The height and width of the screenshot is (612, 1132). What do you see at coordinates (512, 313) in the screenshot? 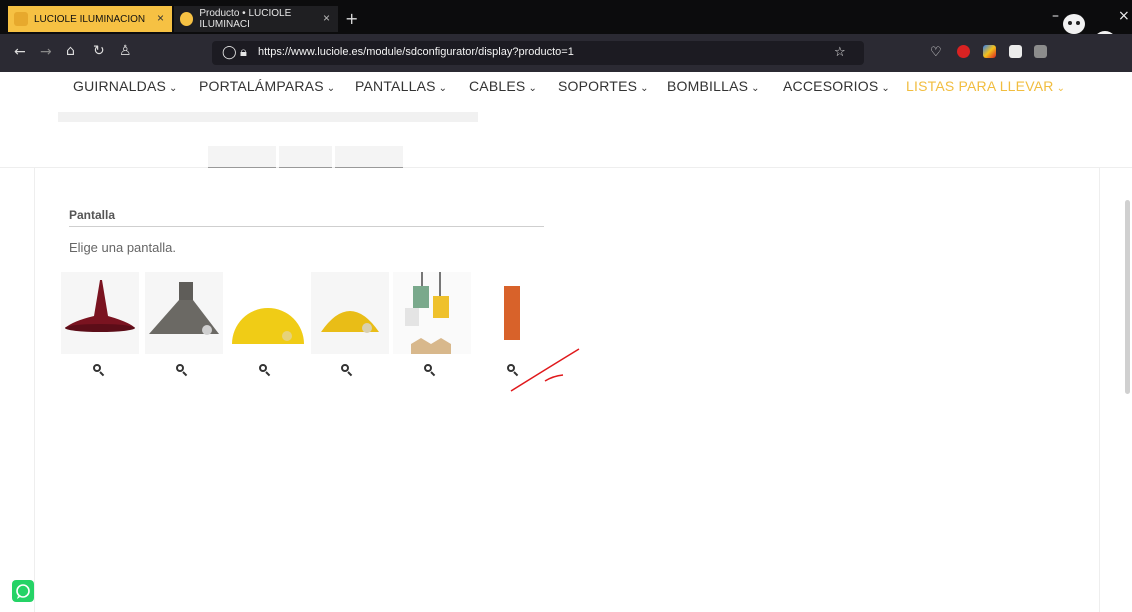
I see `orange-cylinder-shade-image` at bounding box center [512, 313].